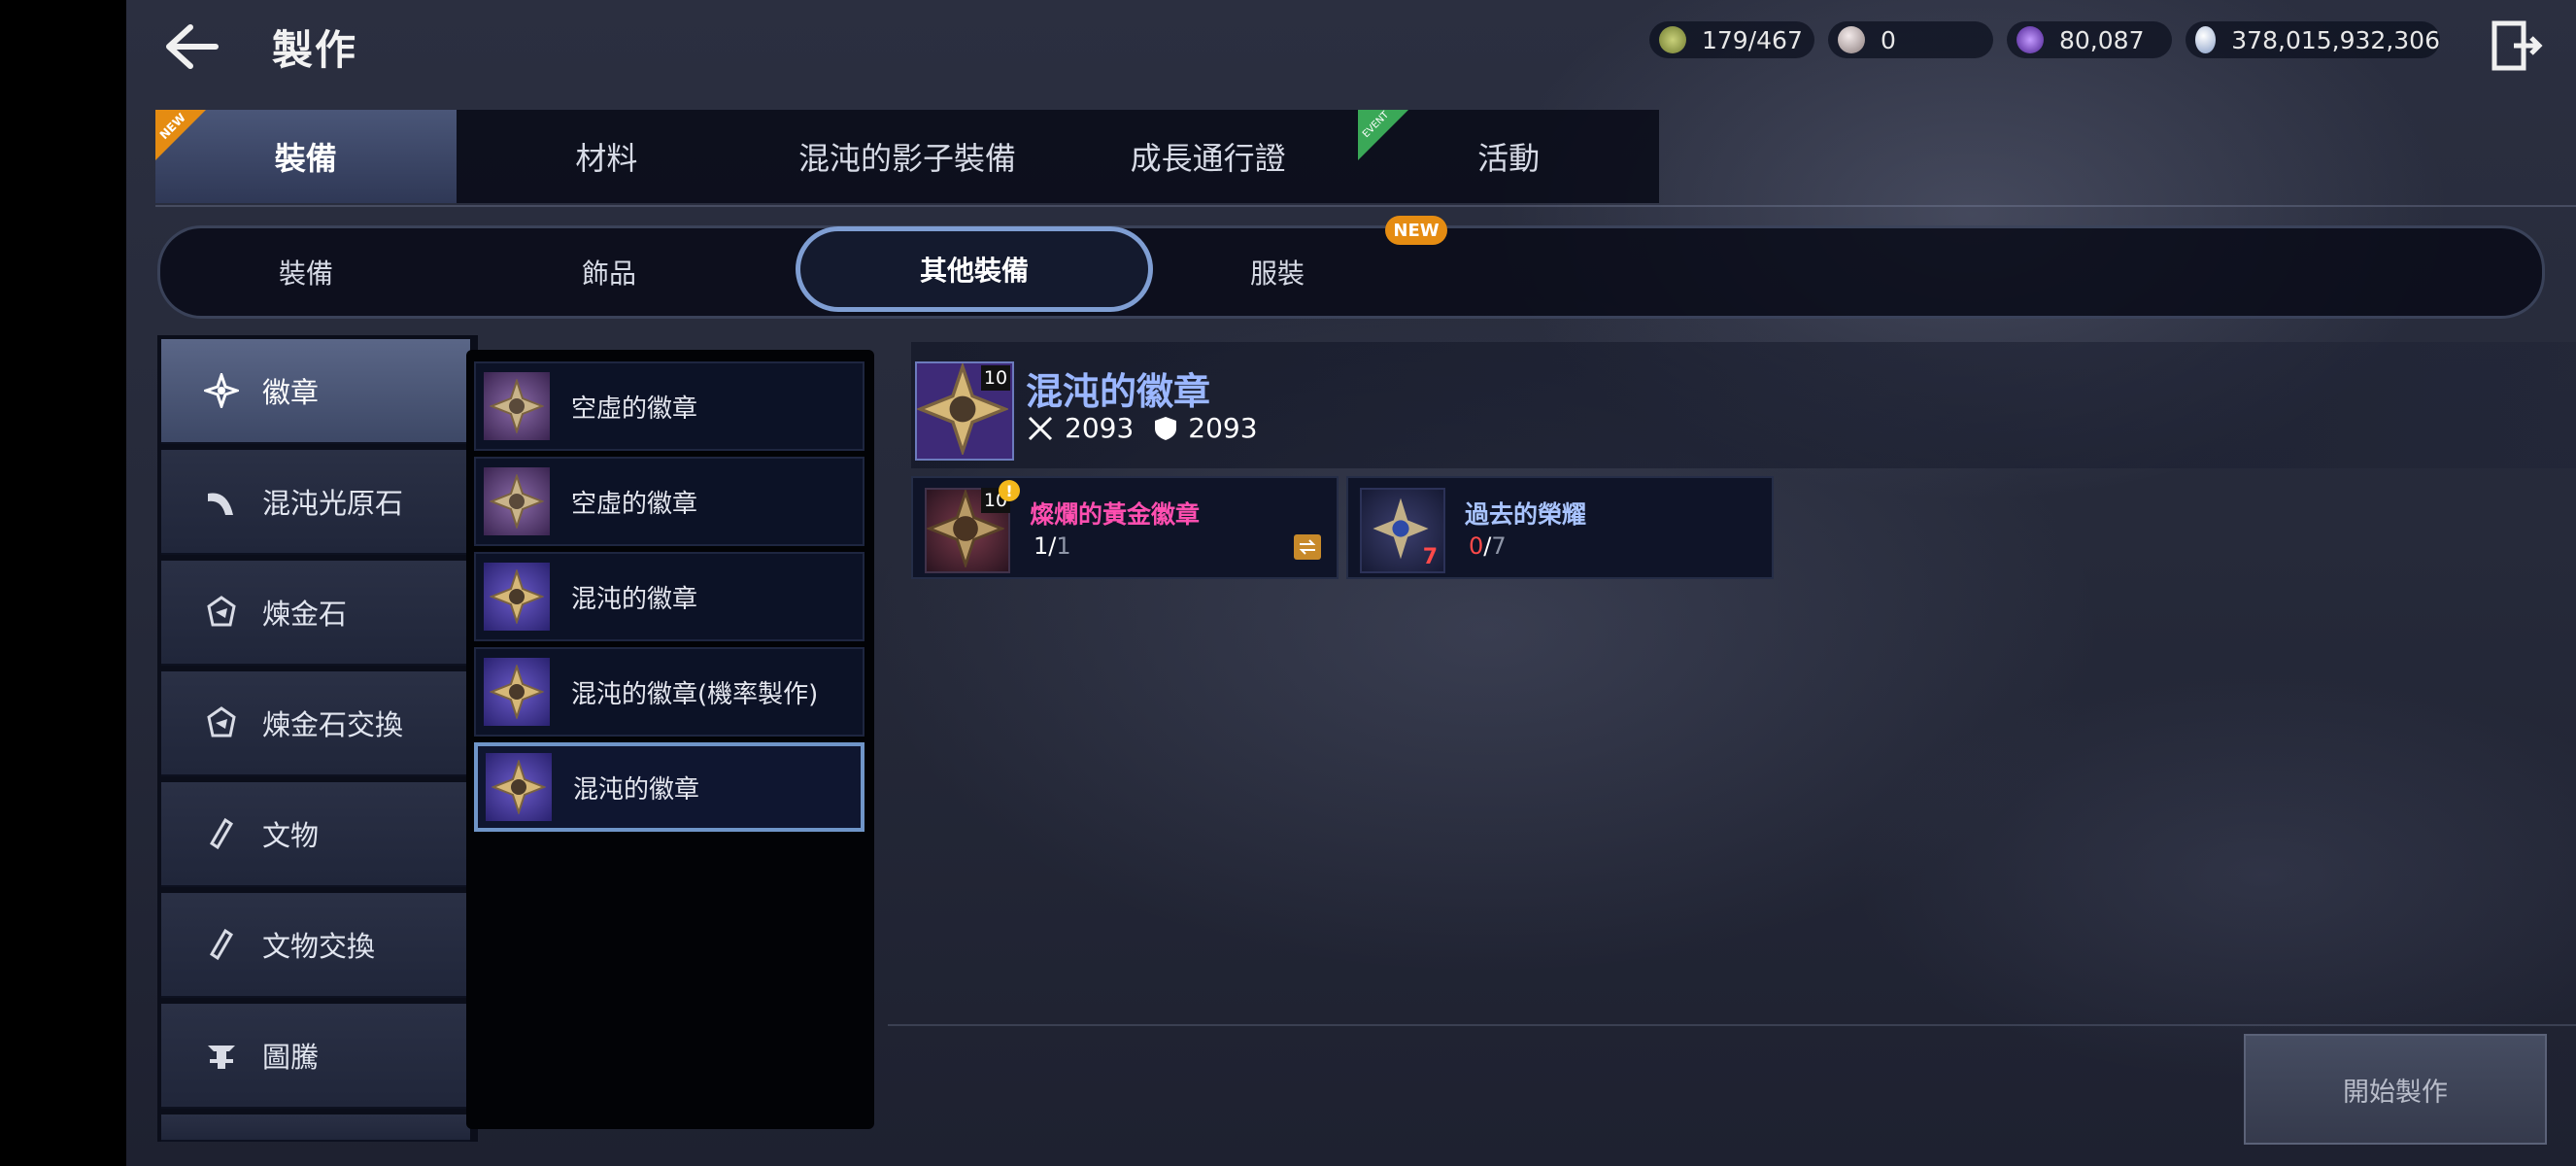 This screenshot has height=1166, width=2576. What do you see at coordinates (1672, 39) in the screenshot?
I see `stamina-icon` at bounding box center [1672, 39].